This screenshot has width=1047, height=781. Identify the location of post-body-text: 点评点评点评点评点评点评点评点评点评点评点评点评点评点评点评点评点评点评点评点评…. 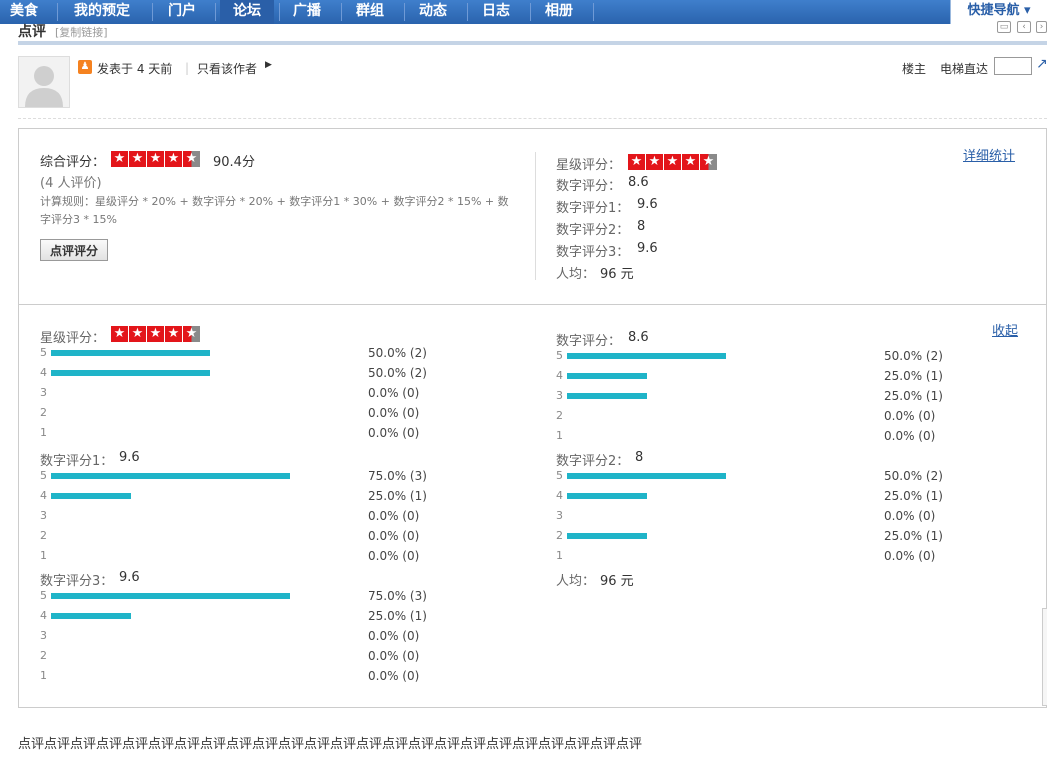
(330, 744).